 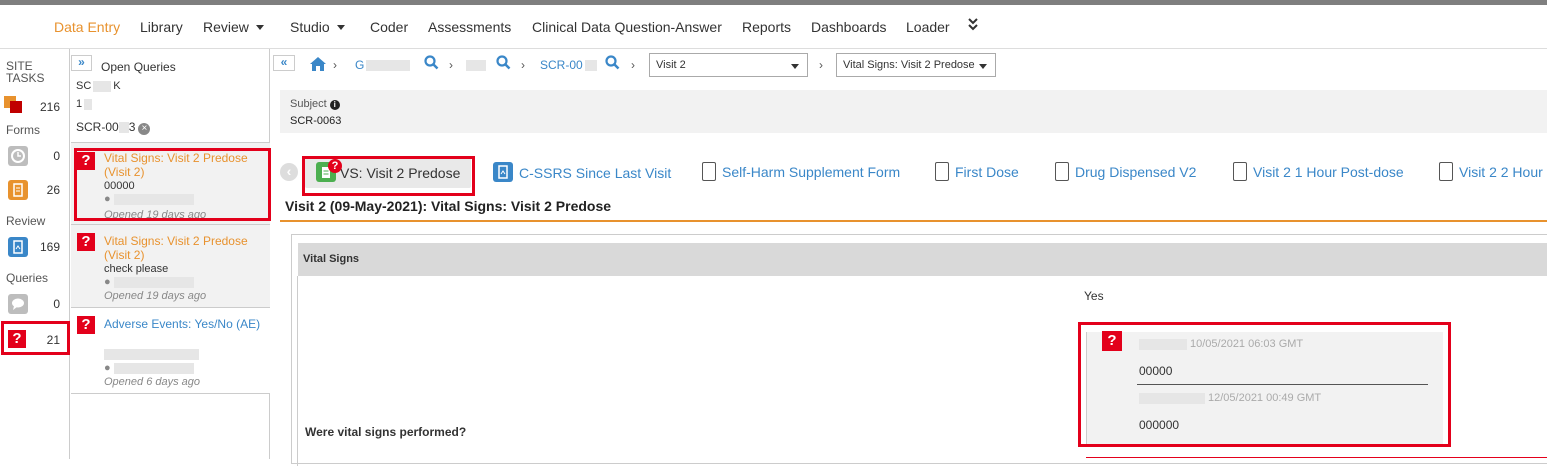 What do you see at coordinates (184, 248) in the screenshot?
I see `query-title: Vital Signs: Visit 2 Predose (Visit 2)` at bounding box center [184, 248].